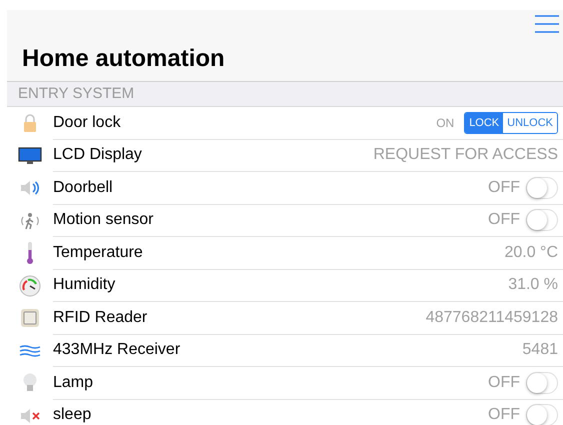  Describe the element at coordinates (533, 285) in the screenshot. I see `device-value: 31.0 %` at that location.